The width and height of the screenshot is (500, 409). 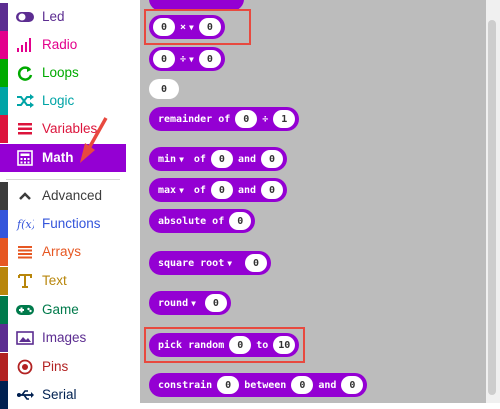 I want to click on constrain-block: constrain 0 between 0 and 0, so click(x=258, y=385).